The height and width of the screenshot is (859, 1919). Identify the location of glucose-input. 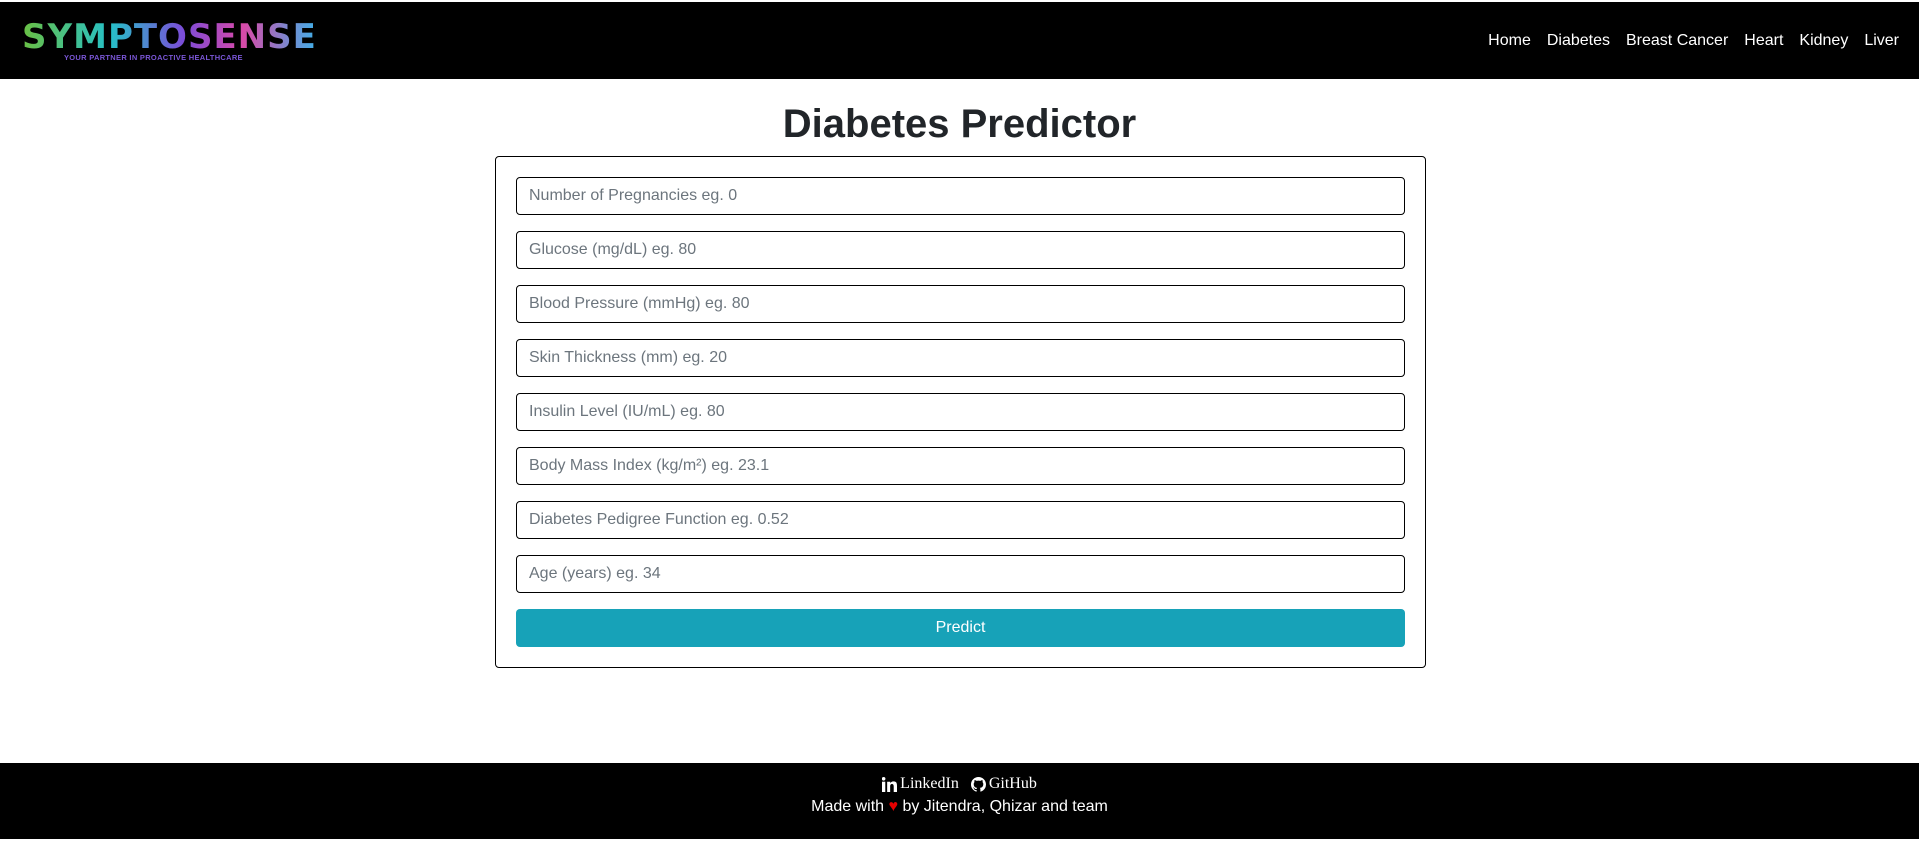
(960, 250).